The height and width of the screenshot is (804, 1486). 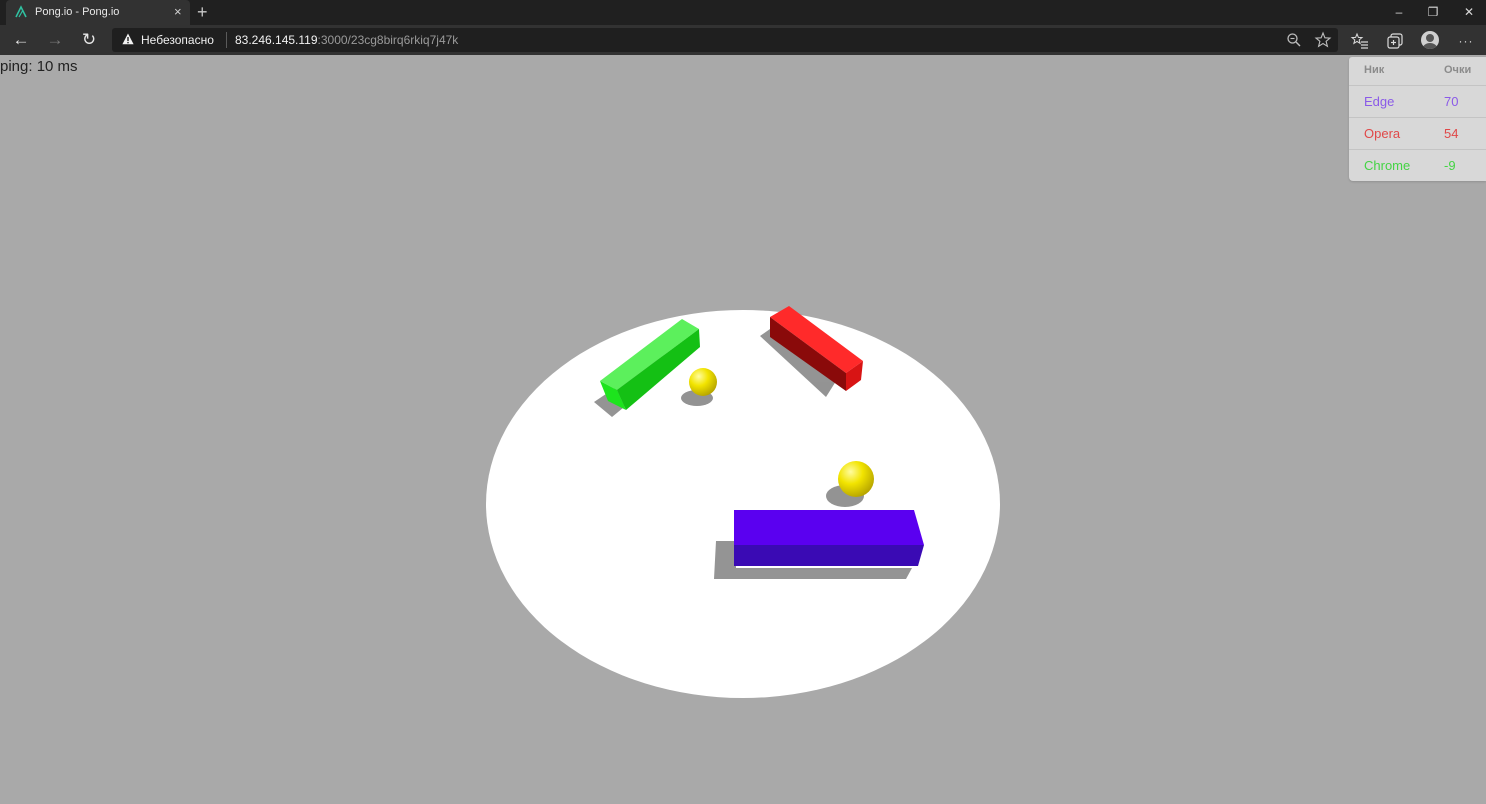 I want to click on reload-button: ↻, so click(x=89, y=40).